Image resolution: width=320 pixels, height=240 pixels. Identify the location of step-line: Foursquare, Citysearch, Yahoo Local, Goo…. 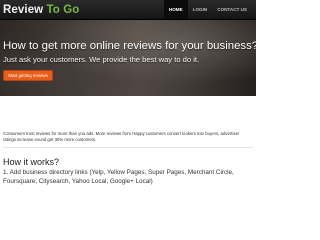
(78, 181).